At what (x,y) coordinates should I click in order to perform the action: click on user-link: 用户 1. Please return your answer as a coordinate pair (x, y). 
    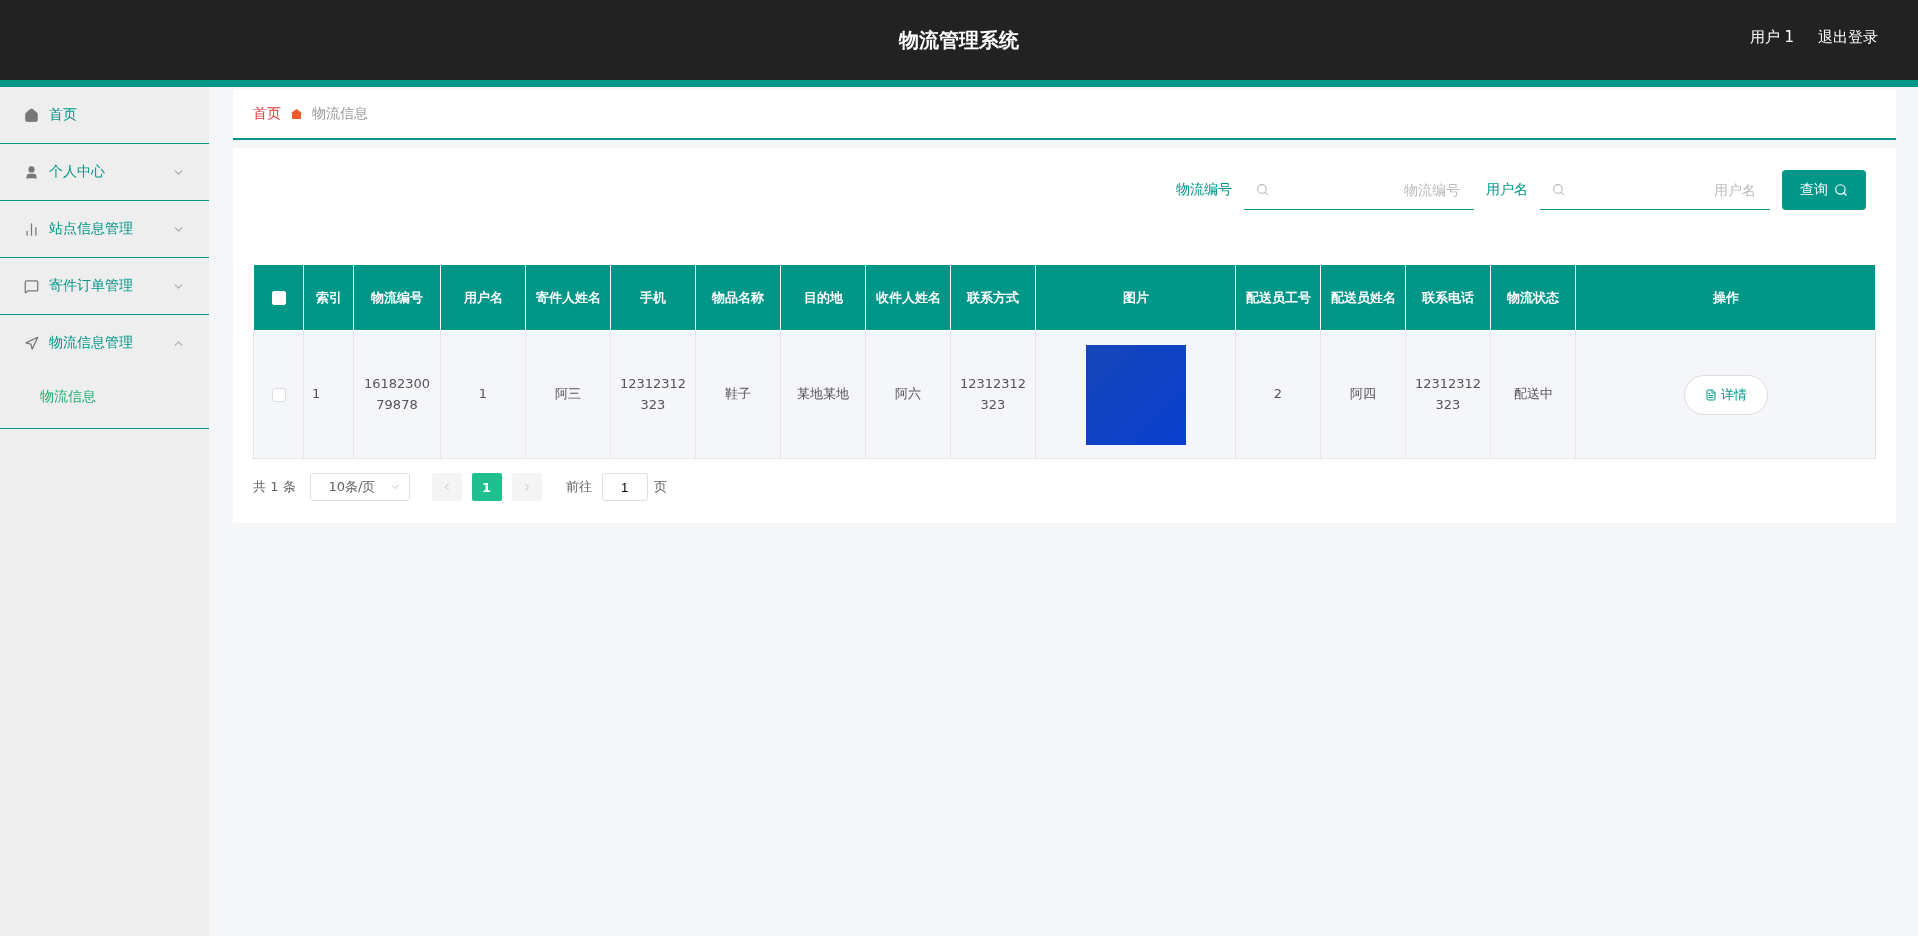
    Looking at the image, I should click on (1771, 37).